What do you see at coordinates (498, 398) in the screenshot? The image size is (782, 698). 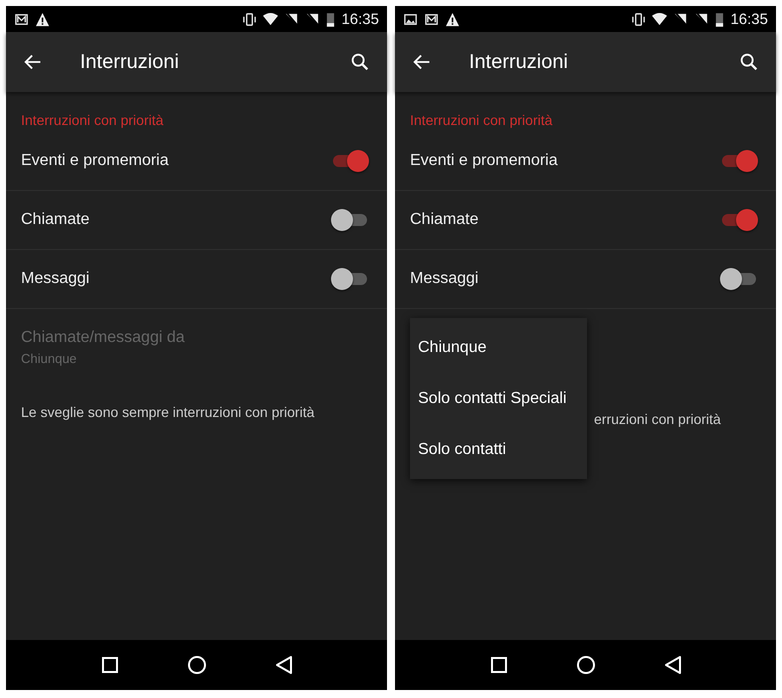 I see `menu-item: Solo contatti Speciali` at bounding box center [498, 398].